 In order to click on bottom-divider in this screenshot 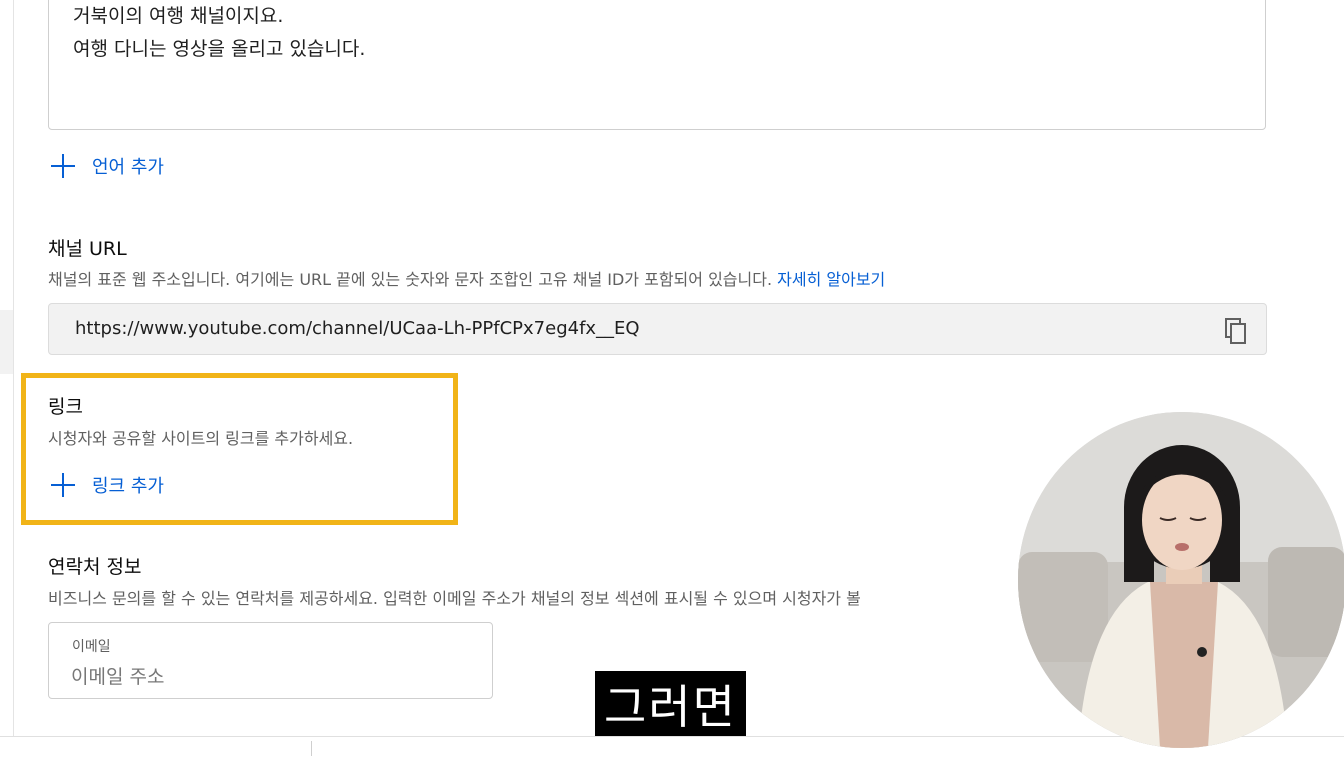, I will do `click(311, 748)`.